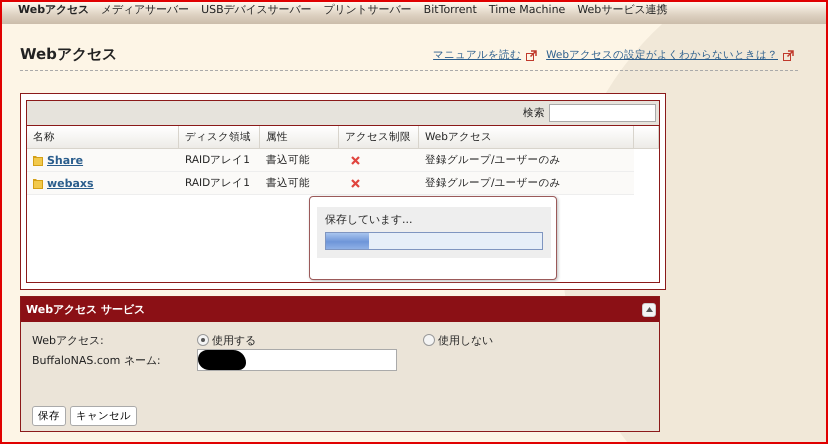 This screenshot has height=444, width=828. Describe the element at coordinates (450, 13) in the screenshot. I see `nav-tab: BitTorrent` at that location.